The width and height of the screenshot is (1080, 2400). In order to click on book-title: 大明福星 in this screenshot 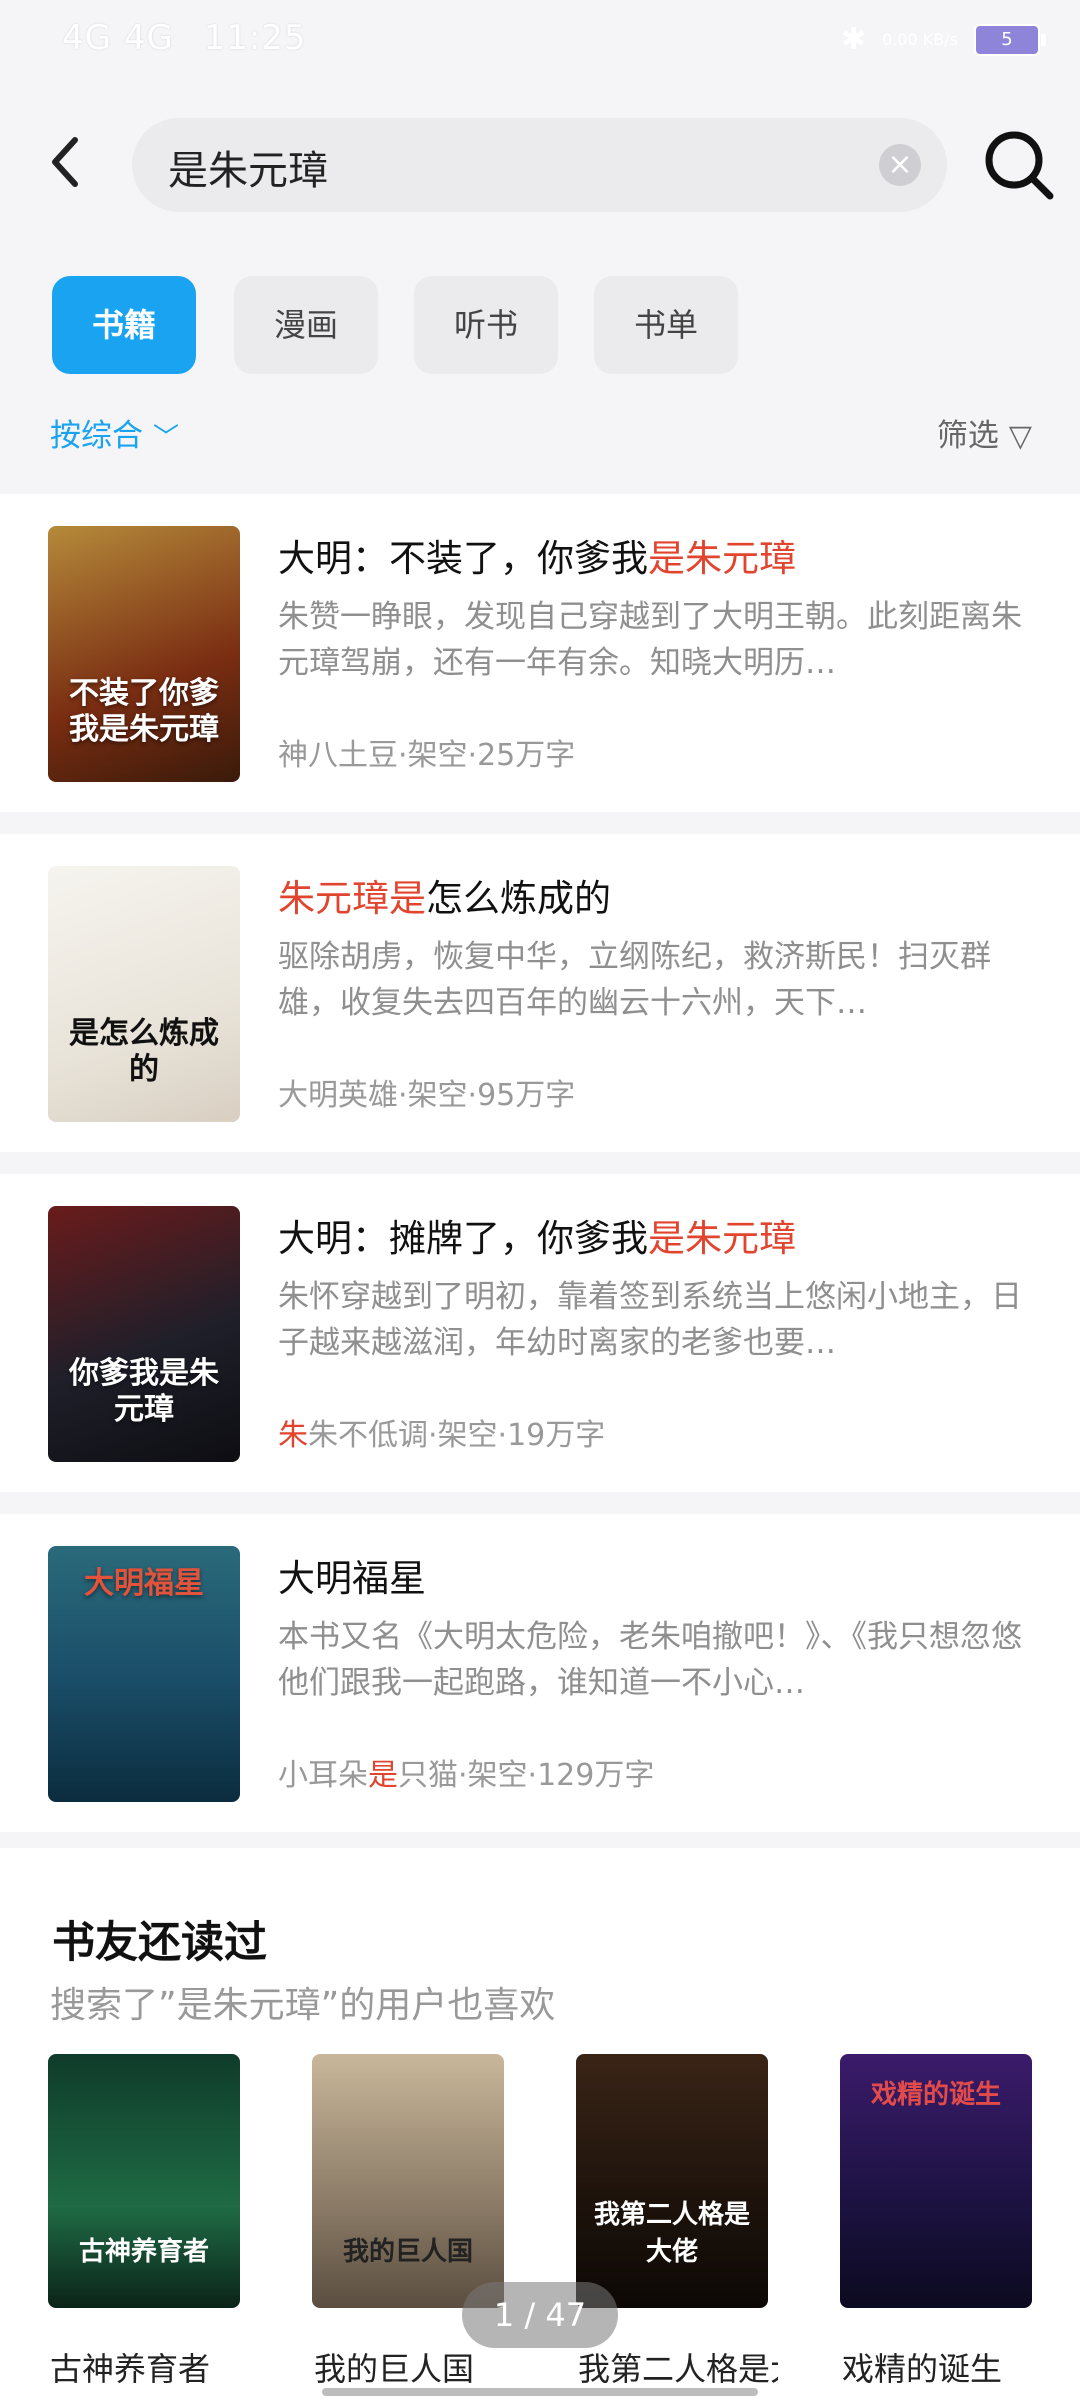, I will do `click(352, 1578)`.